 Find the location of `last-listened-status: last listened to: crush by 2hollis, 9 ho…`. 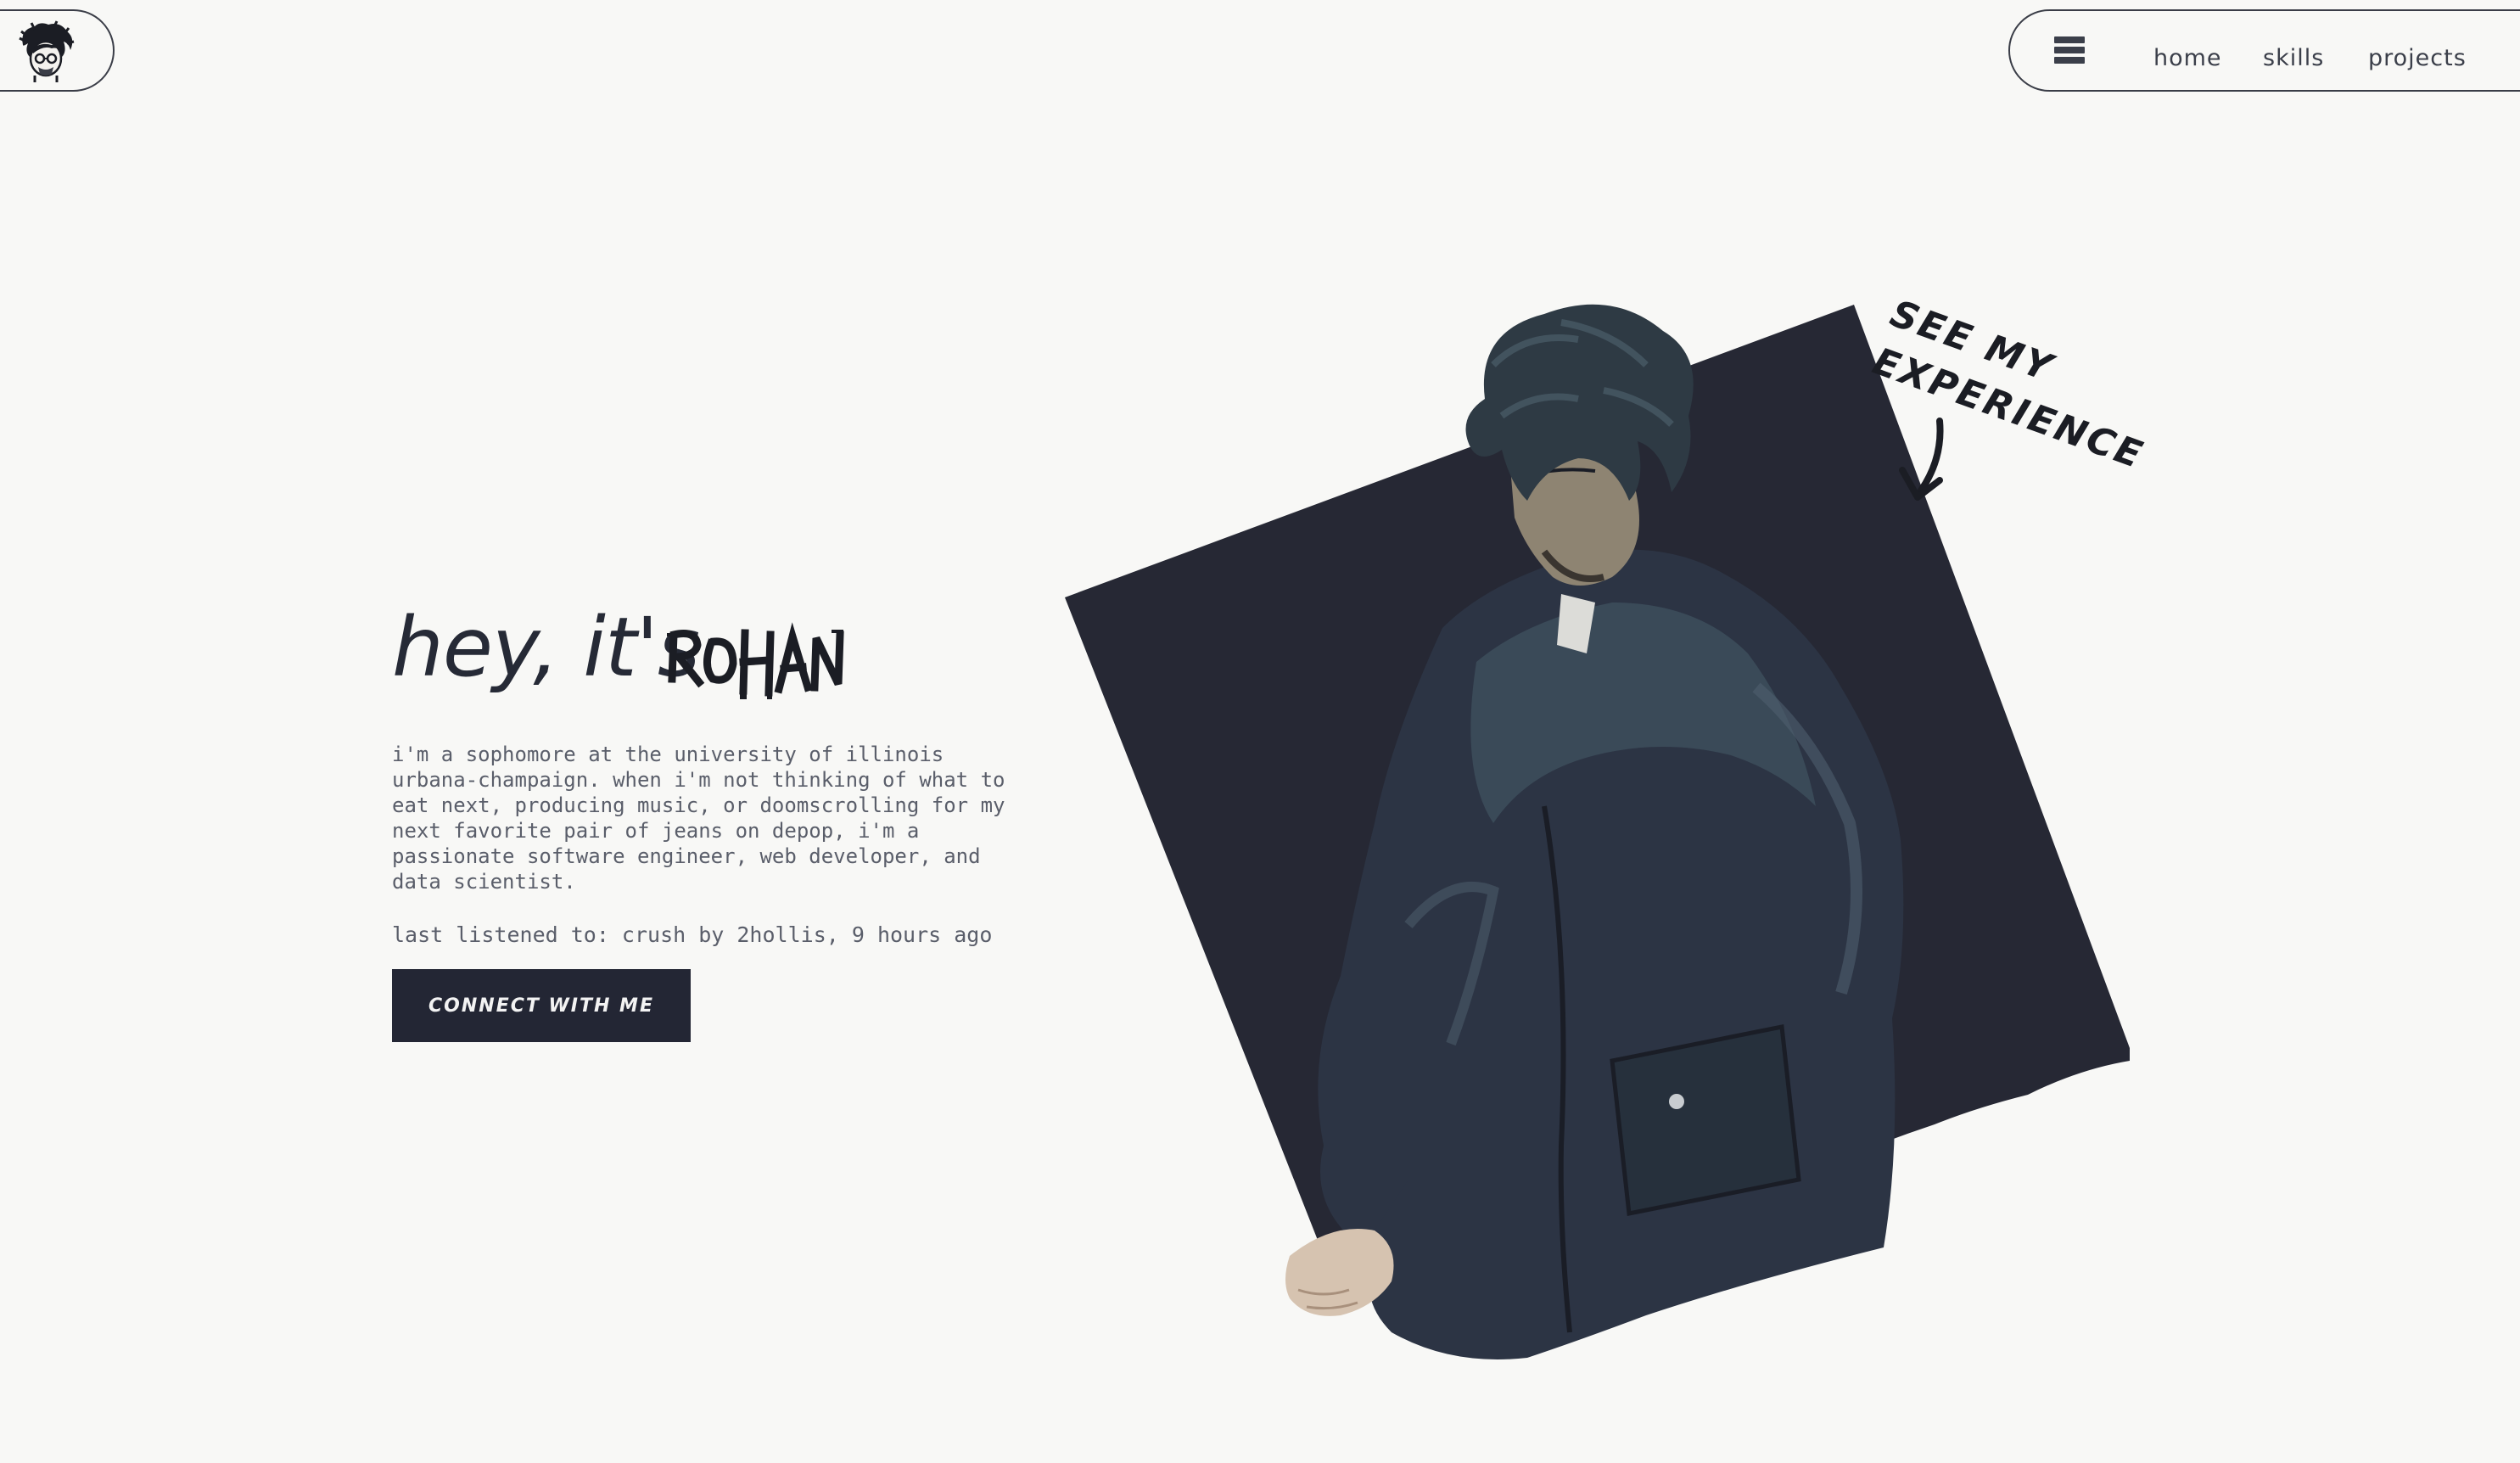

last-listened-status: last listened to: crush by 2hollis, 9 ho… is located at coordinates (693, 935).